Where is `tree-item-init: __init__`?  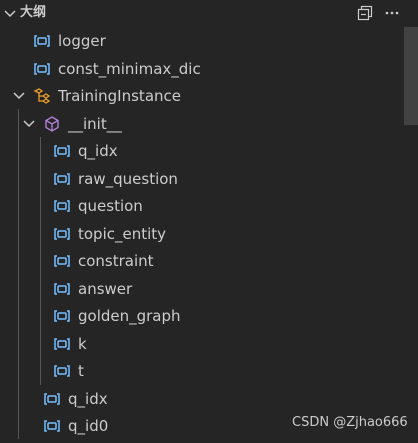 tree-item-init: __init__ is located at coordinates (200, 123).